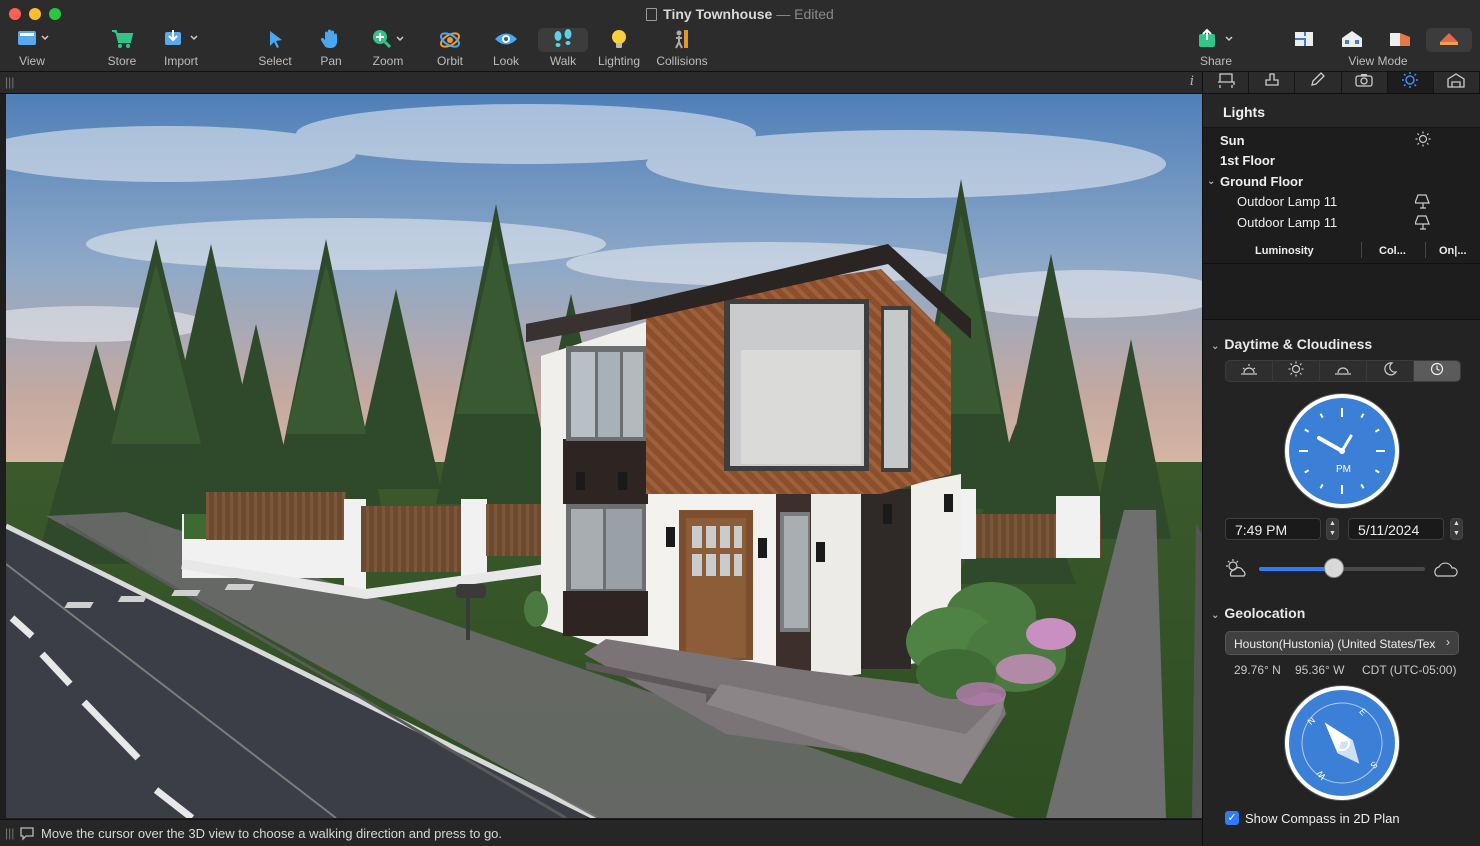 Image resolution: width=1480 pixels, height=846 pixels. Describe the element at coordinates (181, 40) in the screenshot. I see `import-icon` at that location.